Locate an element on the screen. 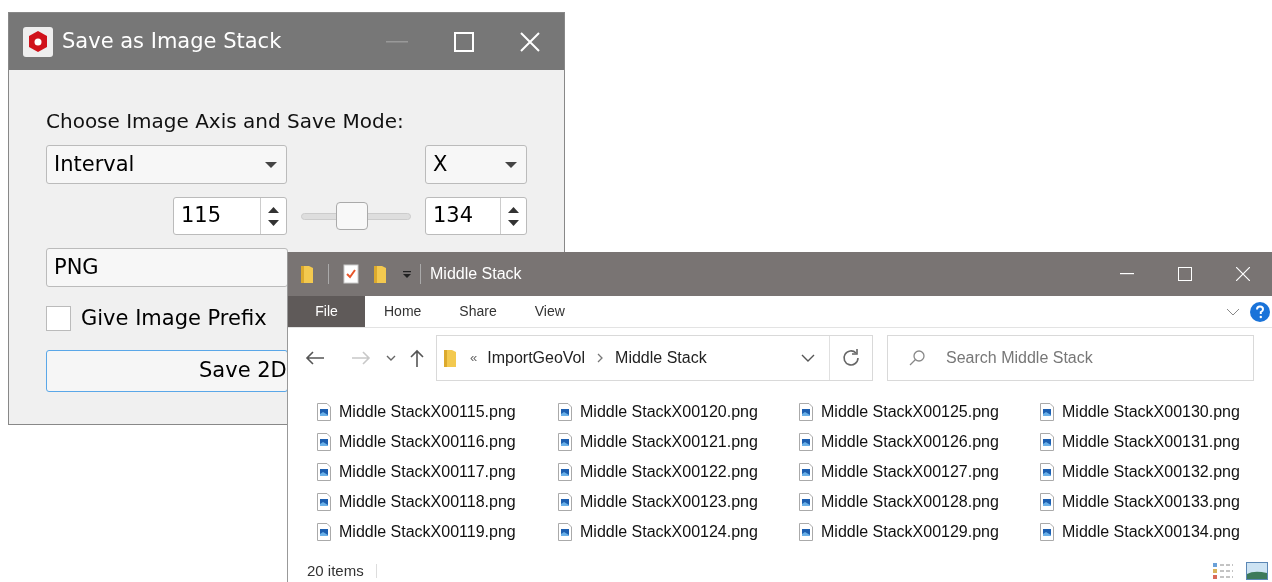  file-name: Middle StackX00133.png is located at coordinates (1151, 502).